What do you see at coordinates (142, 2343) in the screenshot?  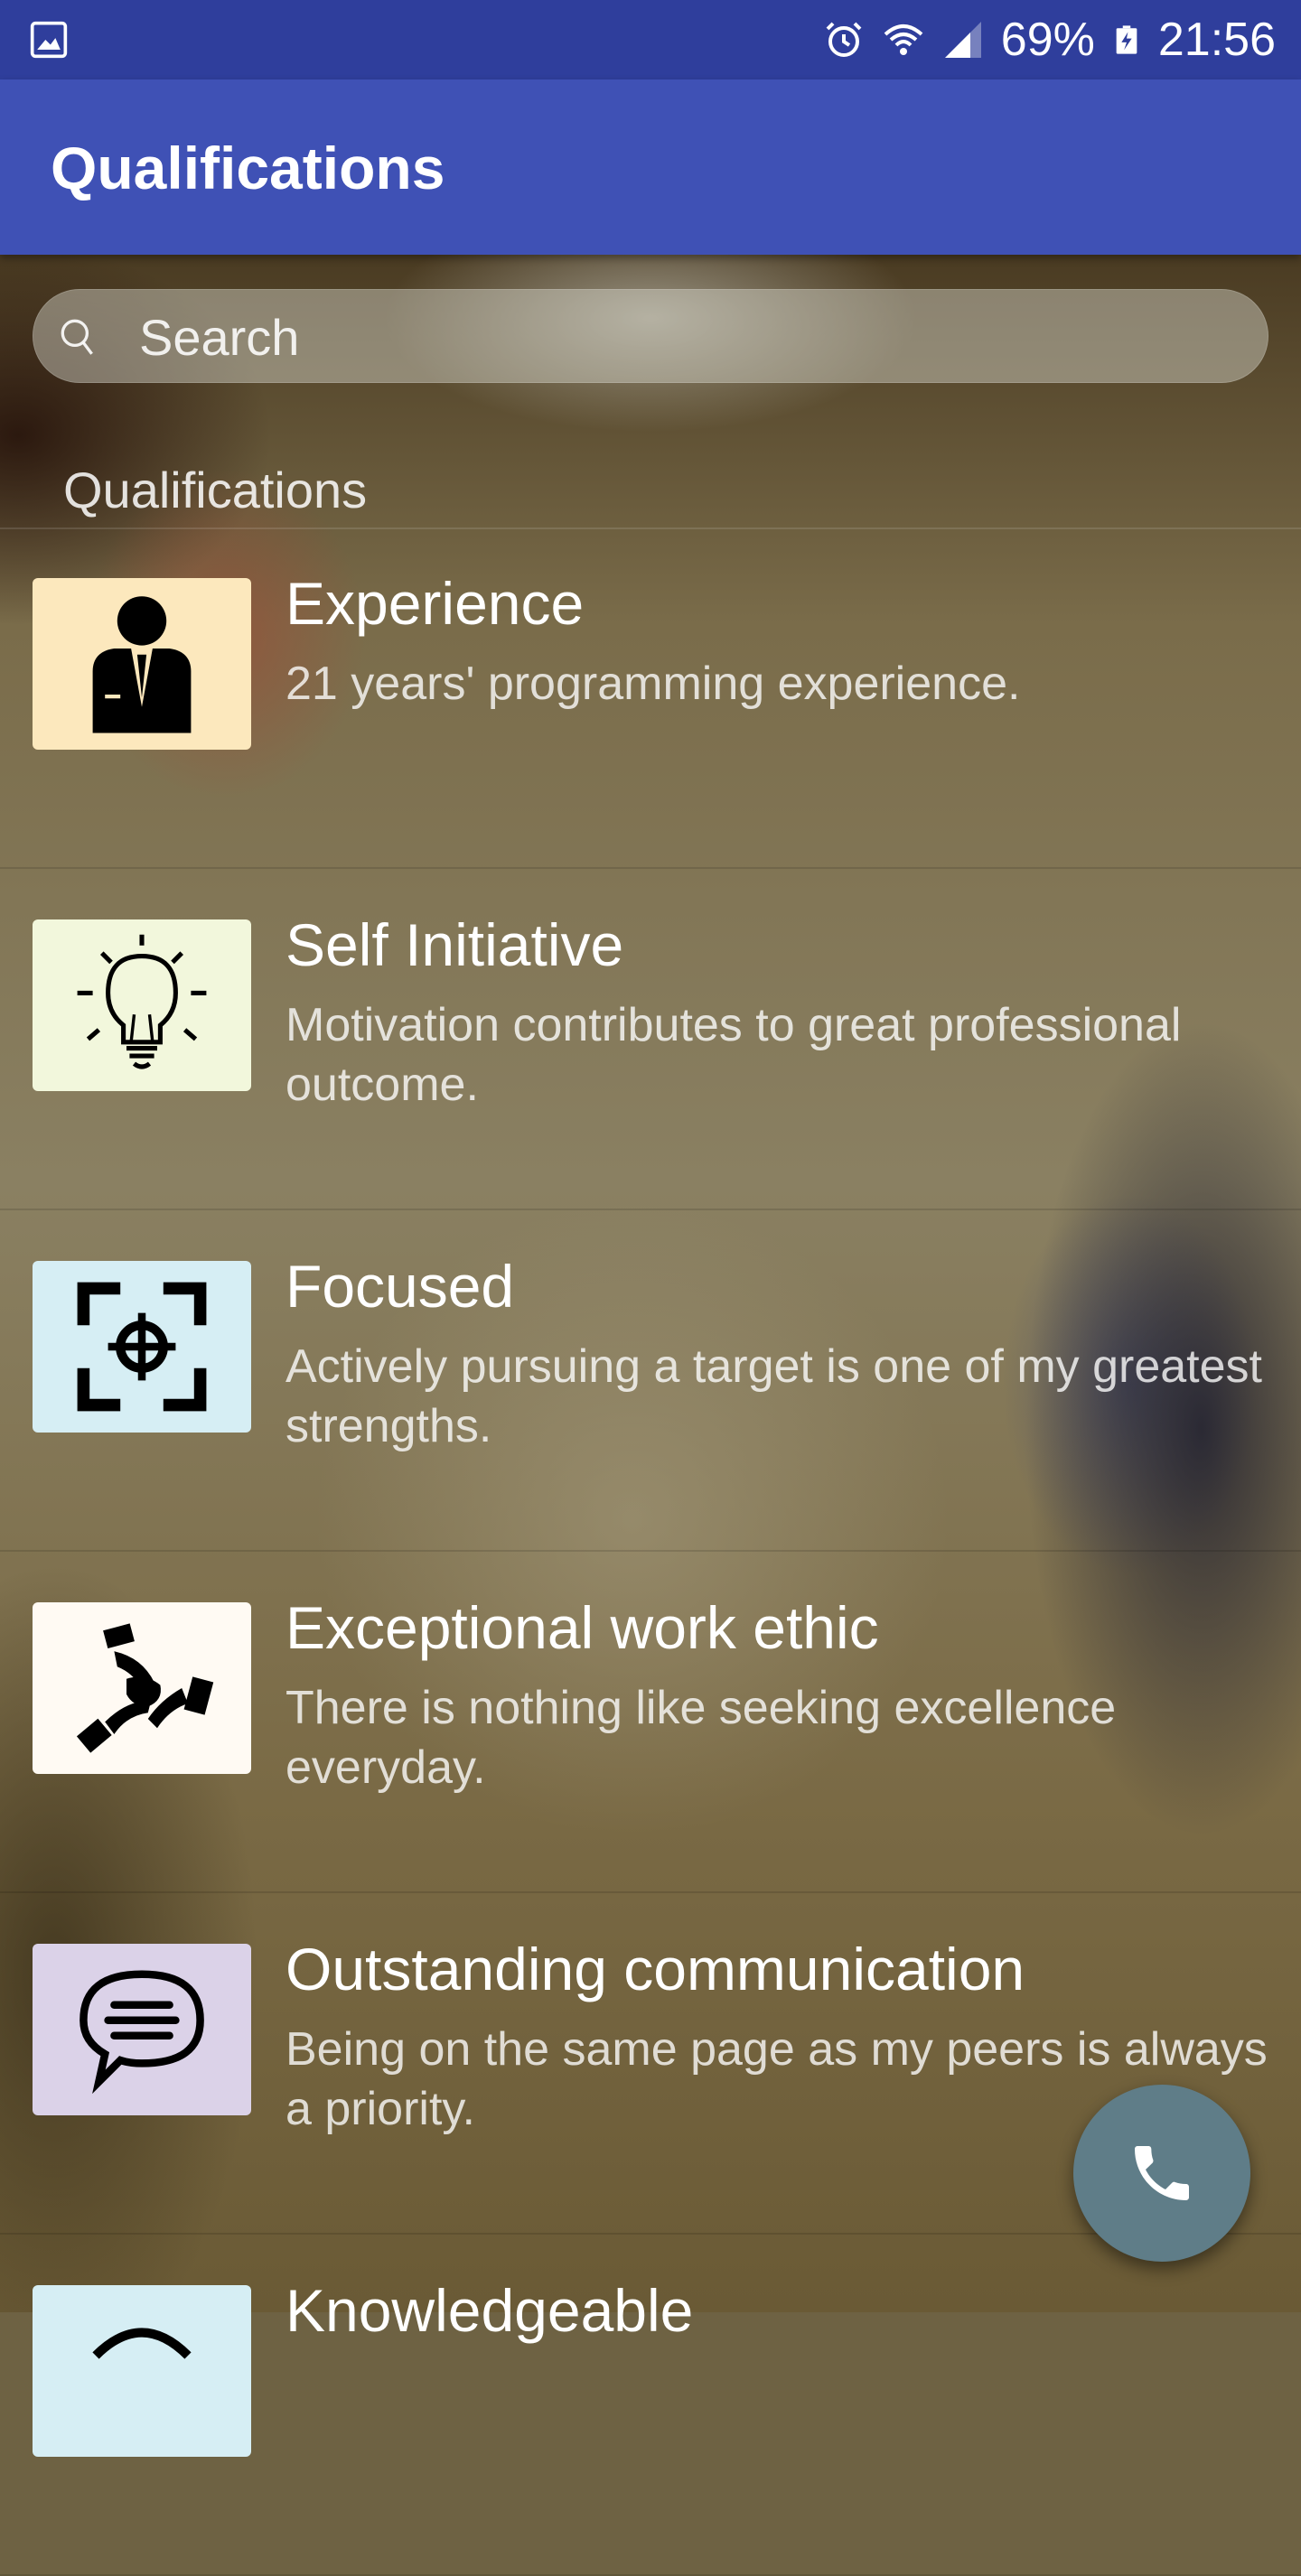 I see `knowledge-icon` at bounding box center [142, 2343].